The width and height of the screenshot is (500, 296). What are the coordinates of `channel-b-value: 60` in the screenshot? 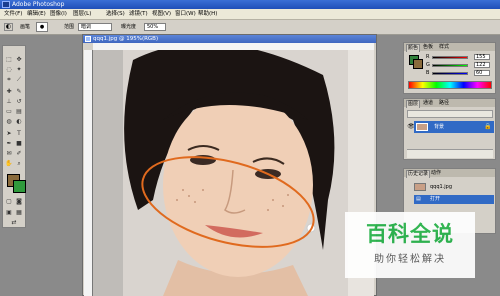 It's located at (482, 73).